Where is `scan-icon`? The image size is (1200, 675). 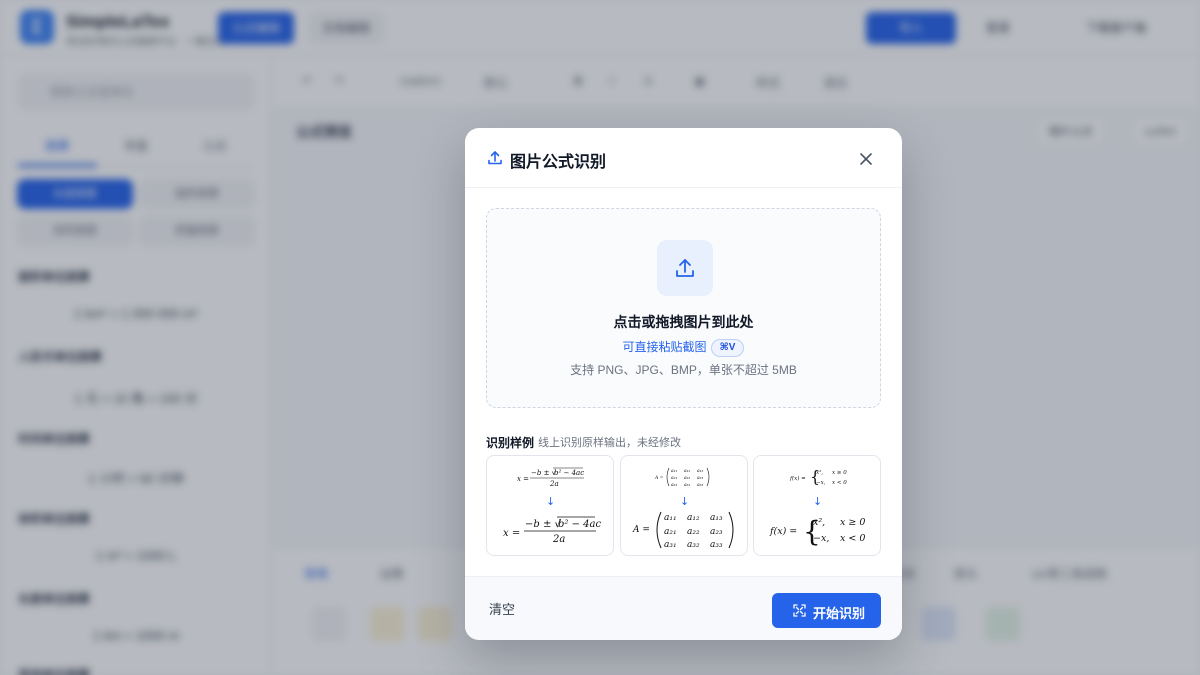 scan-icon is located at coordinates (799, 610).